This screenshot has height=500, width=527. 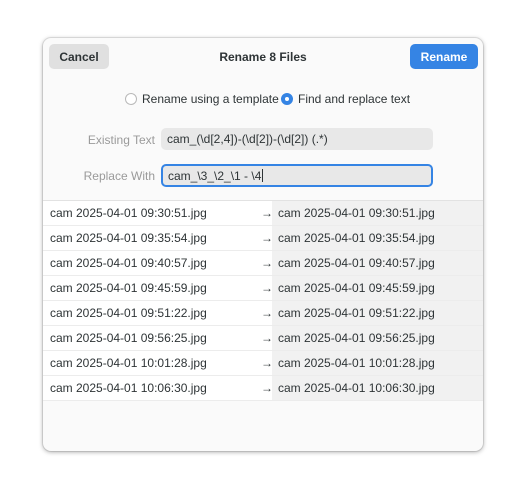 I want to click on original-filename: cam 2025-04-01 10:06:30.jpg, so click(x=128, y=388).